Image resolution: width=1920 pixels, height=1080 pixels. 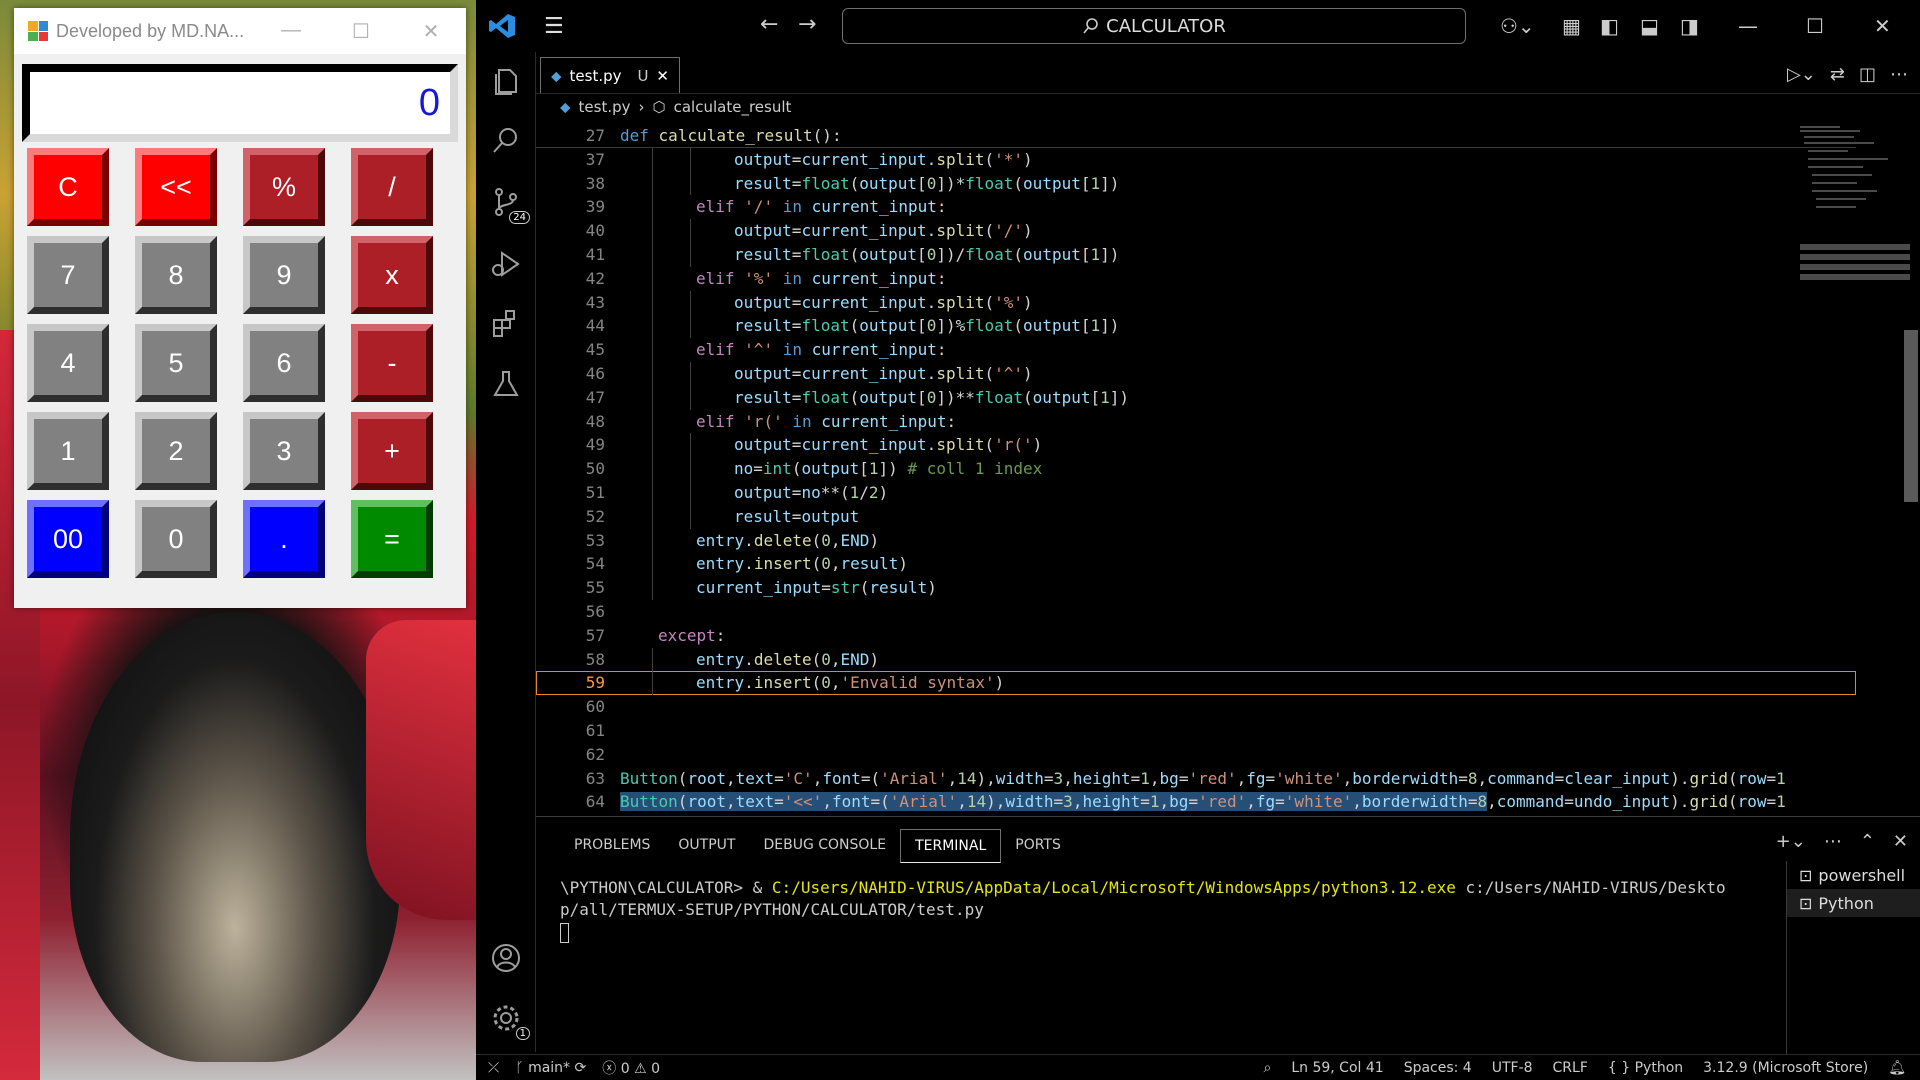 I want to click on breadcrumb-file: test.py, so click(x=605, y=107).